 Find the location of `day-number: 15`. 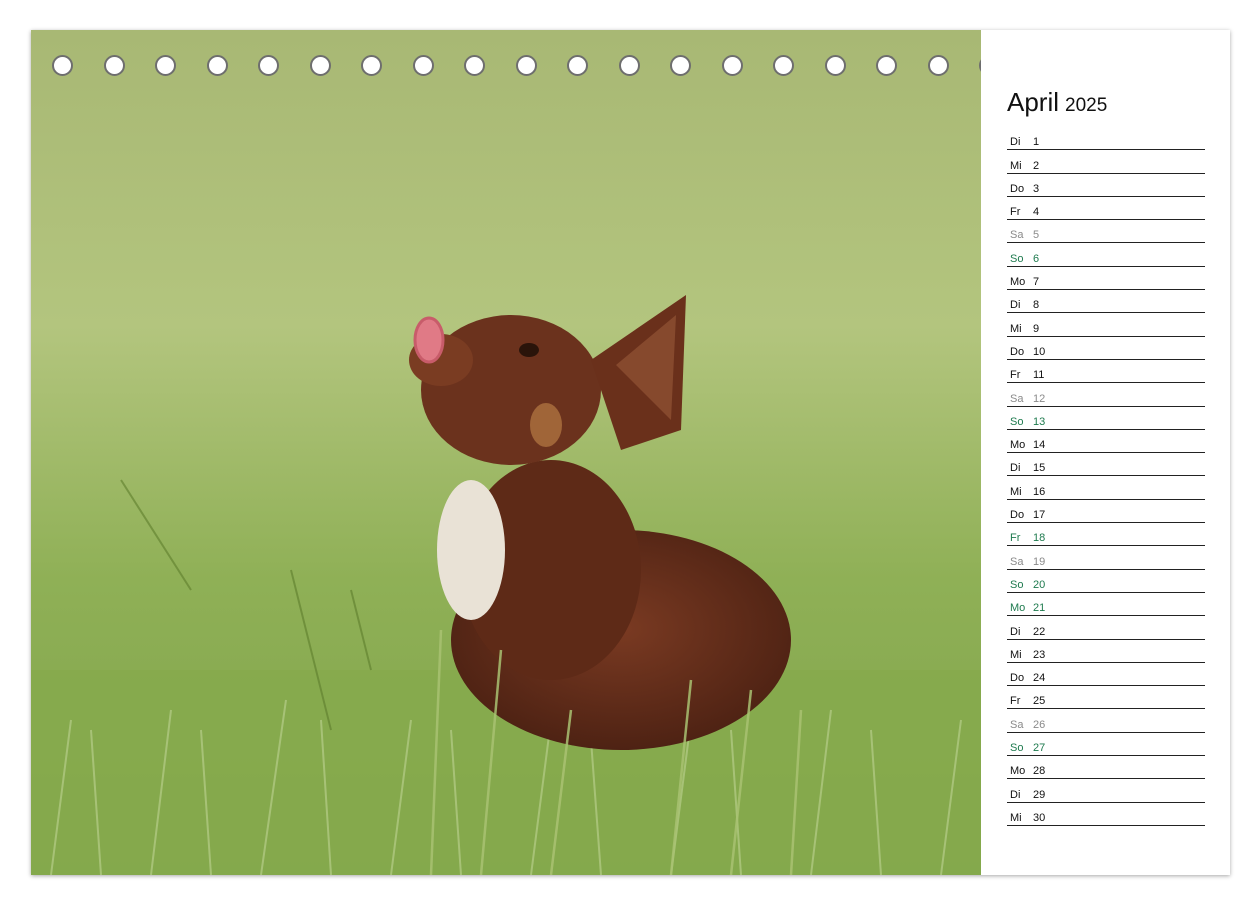

day-number: 15 is located at coordinates (1039, 468).